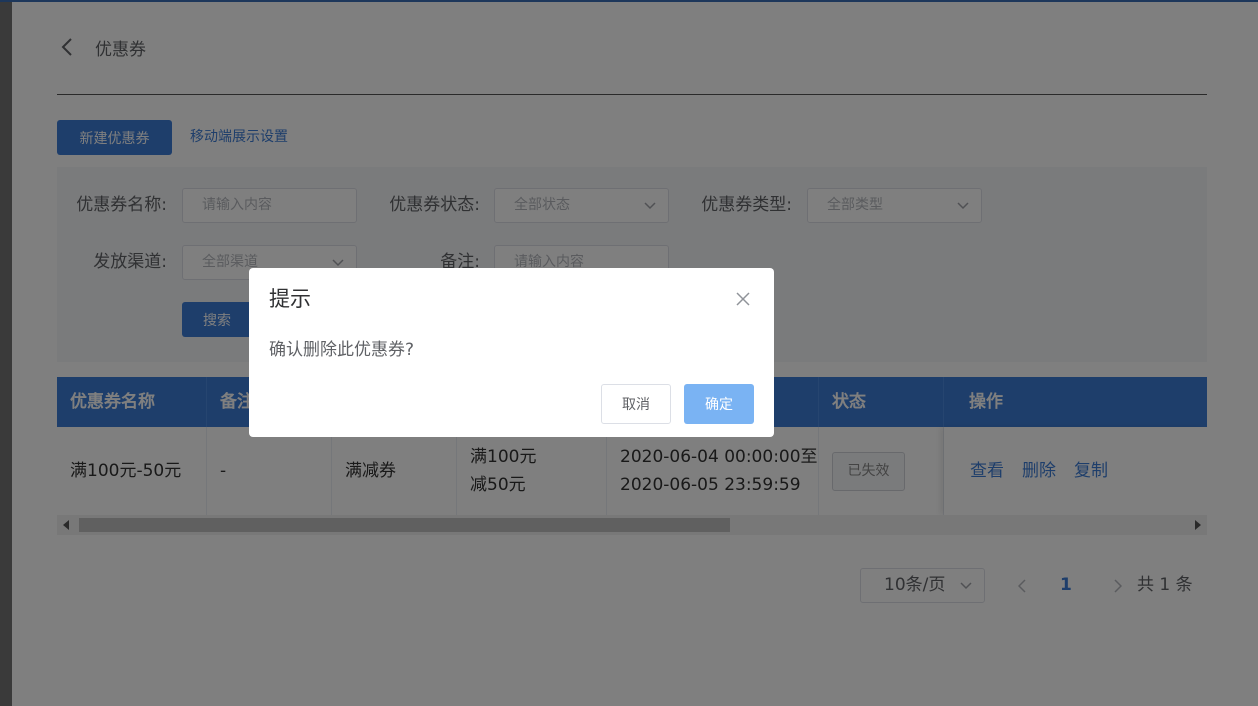 The height and width of the screenshot is (706, 1258). I want to click on close-icon, so click(743, 299).